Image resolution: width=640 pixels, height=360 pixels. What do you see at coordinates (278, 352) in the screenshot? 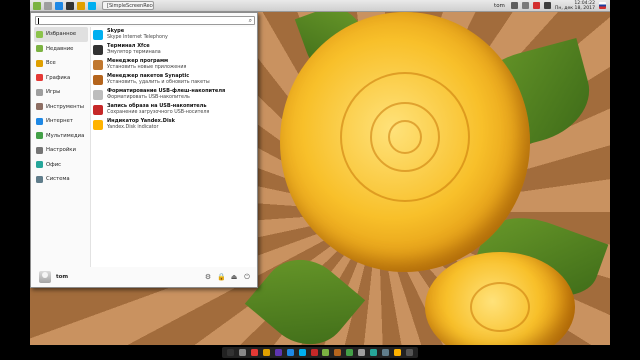
I see `media-dock-icon` at bounding box center [278, 352].